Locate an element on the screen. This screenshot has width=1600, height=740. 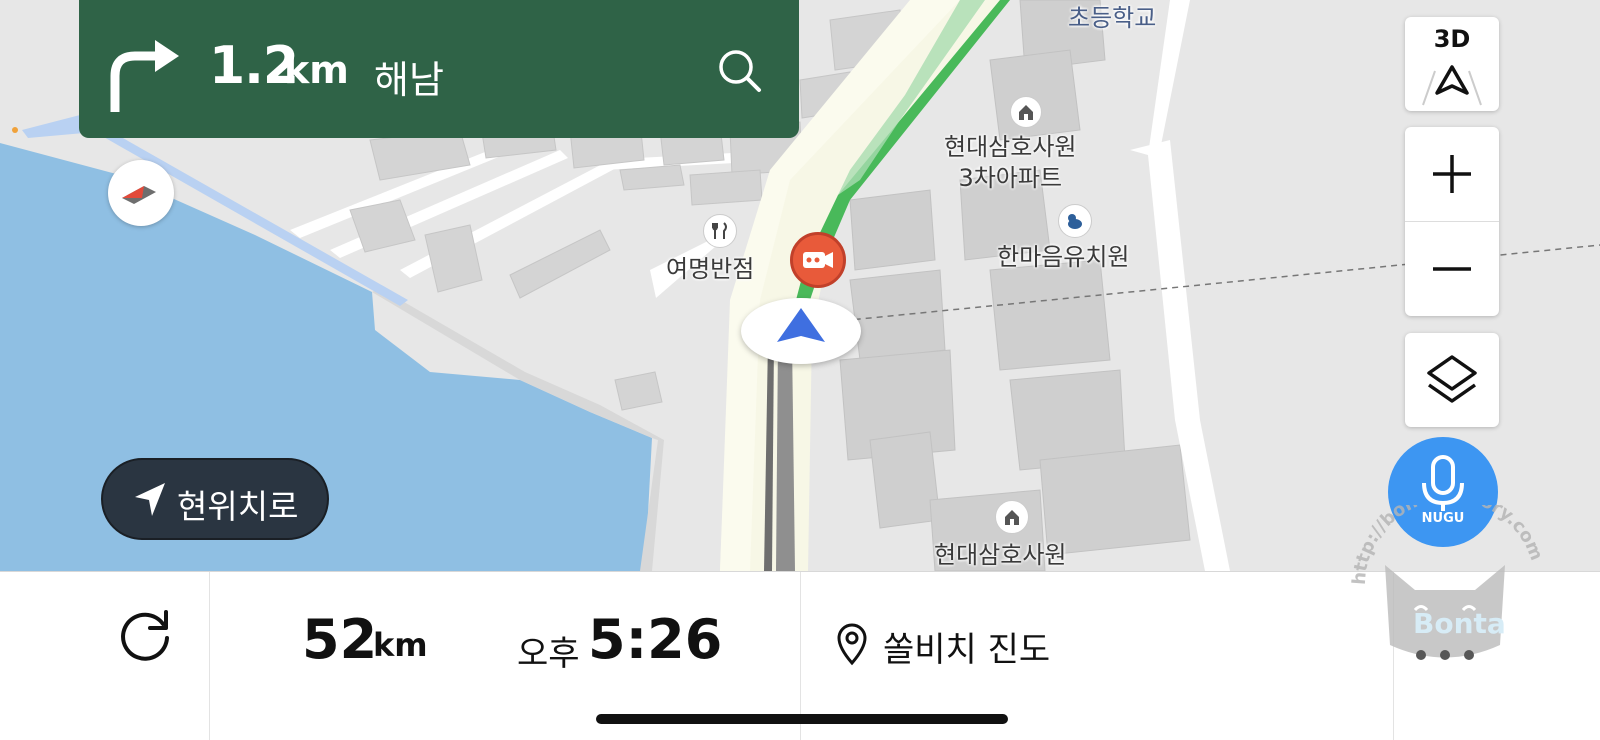
zoom-out-button is located at coordinates (1452, 269).